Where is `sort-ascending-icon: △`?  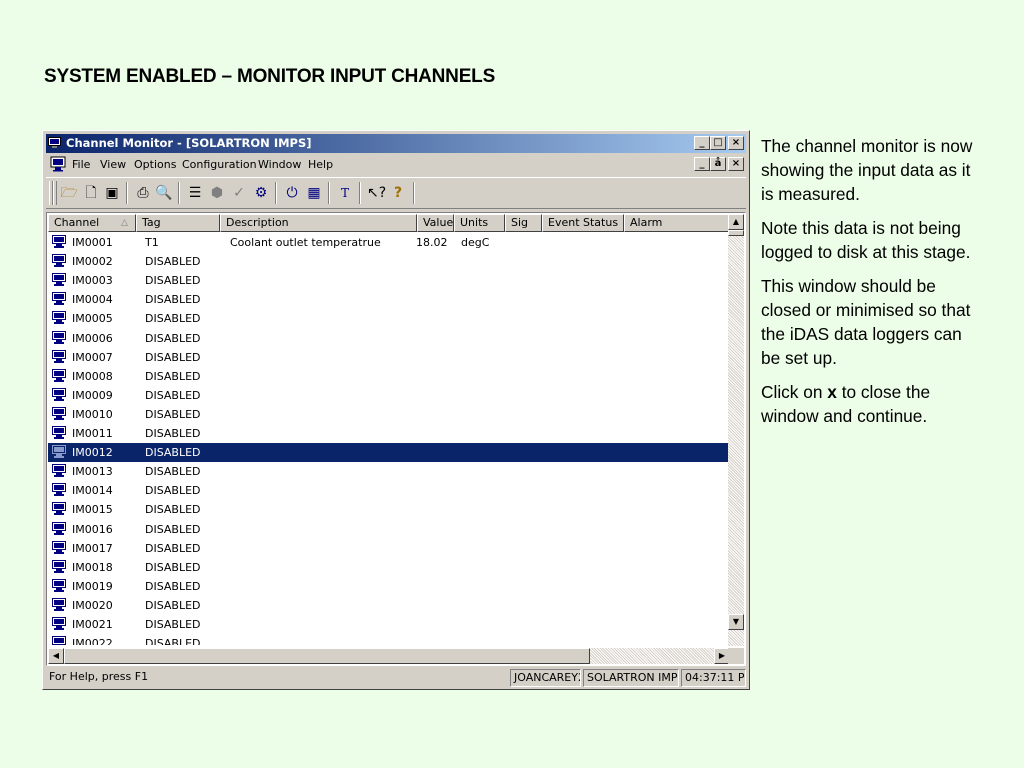
sort-ascending-icon: △ is located at coordinates (124, 223).